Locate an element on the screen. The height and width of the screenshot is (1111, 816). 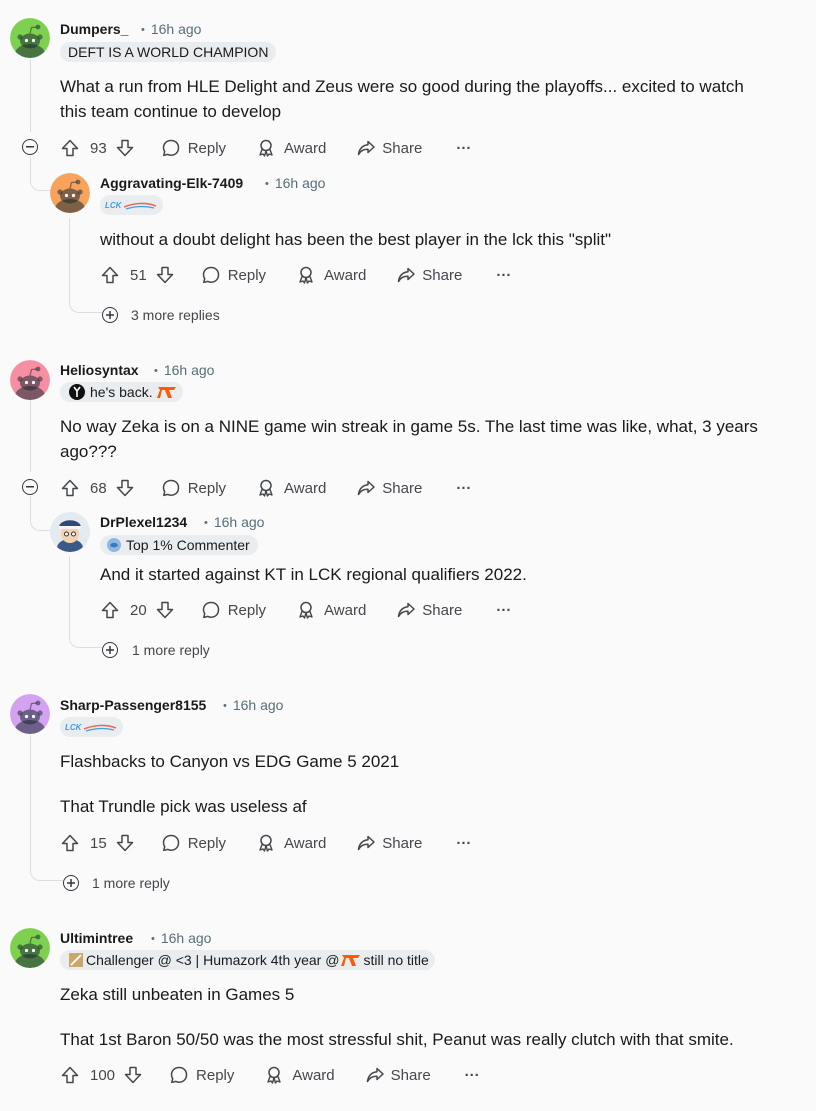
flair-text: still no title is located at coordinates (396, 960).